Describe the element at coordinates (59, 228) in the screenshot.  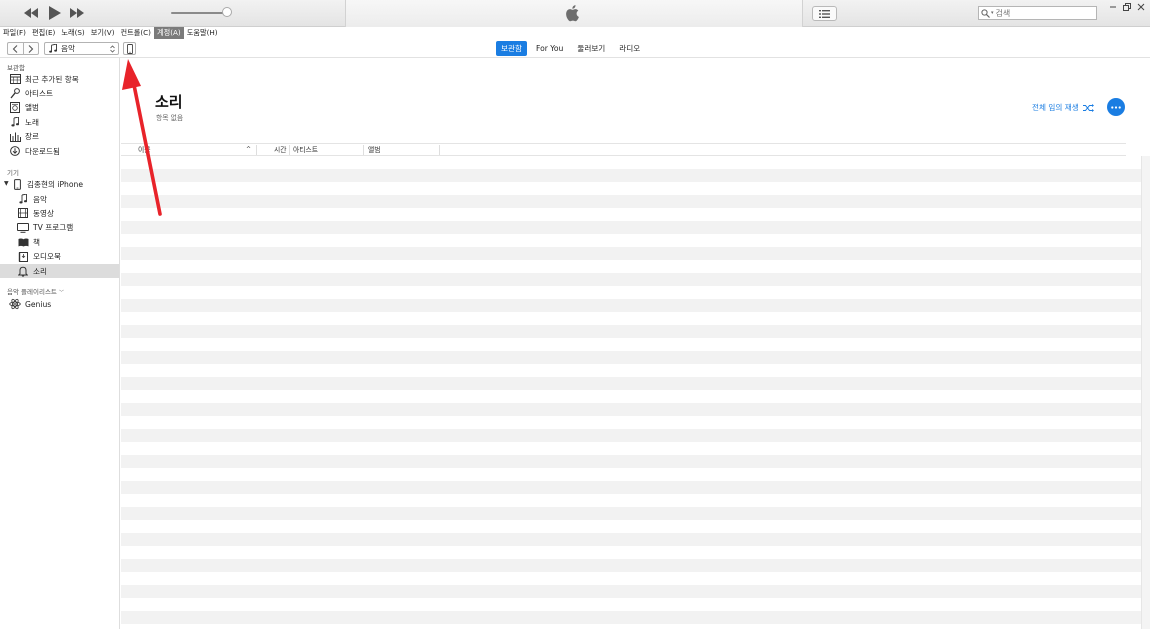
I see `sidebar-device-item-2: TV 프로그램` at that location.